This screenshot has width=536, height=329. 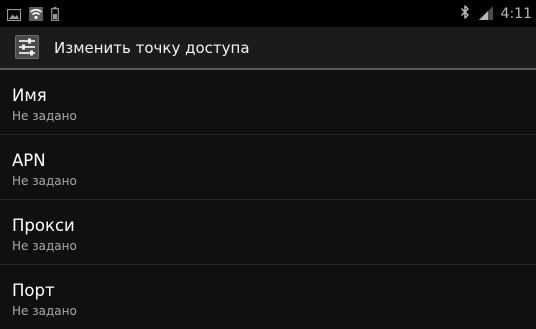 I want to click on notification-icons, so click(x=36, y=15).